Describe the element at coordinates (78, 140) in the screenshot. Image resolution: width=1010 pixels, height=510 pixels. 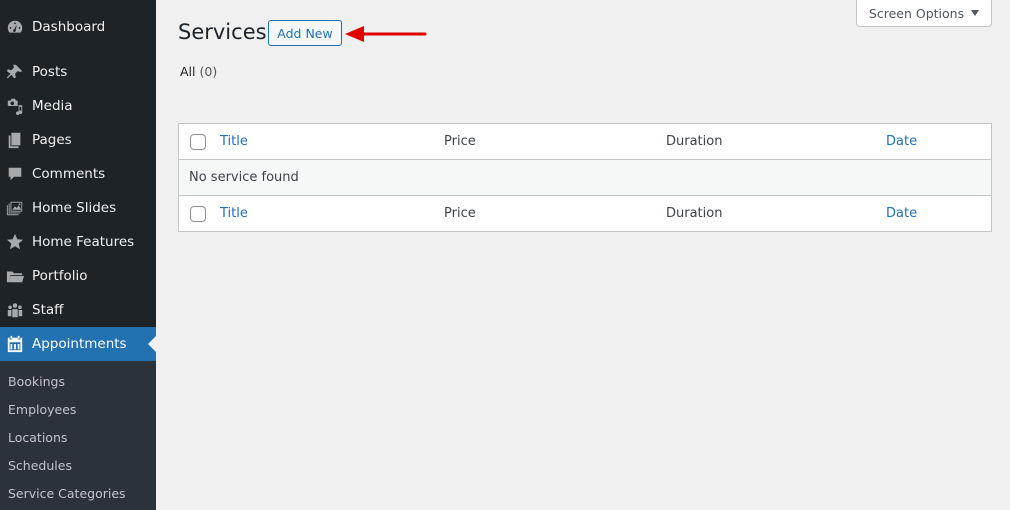
I see `sidebar-item-pages: Pages` at that location.